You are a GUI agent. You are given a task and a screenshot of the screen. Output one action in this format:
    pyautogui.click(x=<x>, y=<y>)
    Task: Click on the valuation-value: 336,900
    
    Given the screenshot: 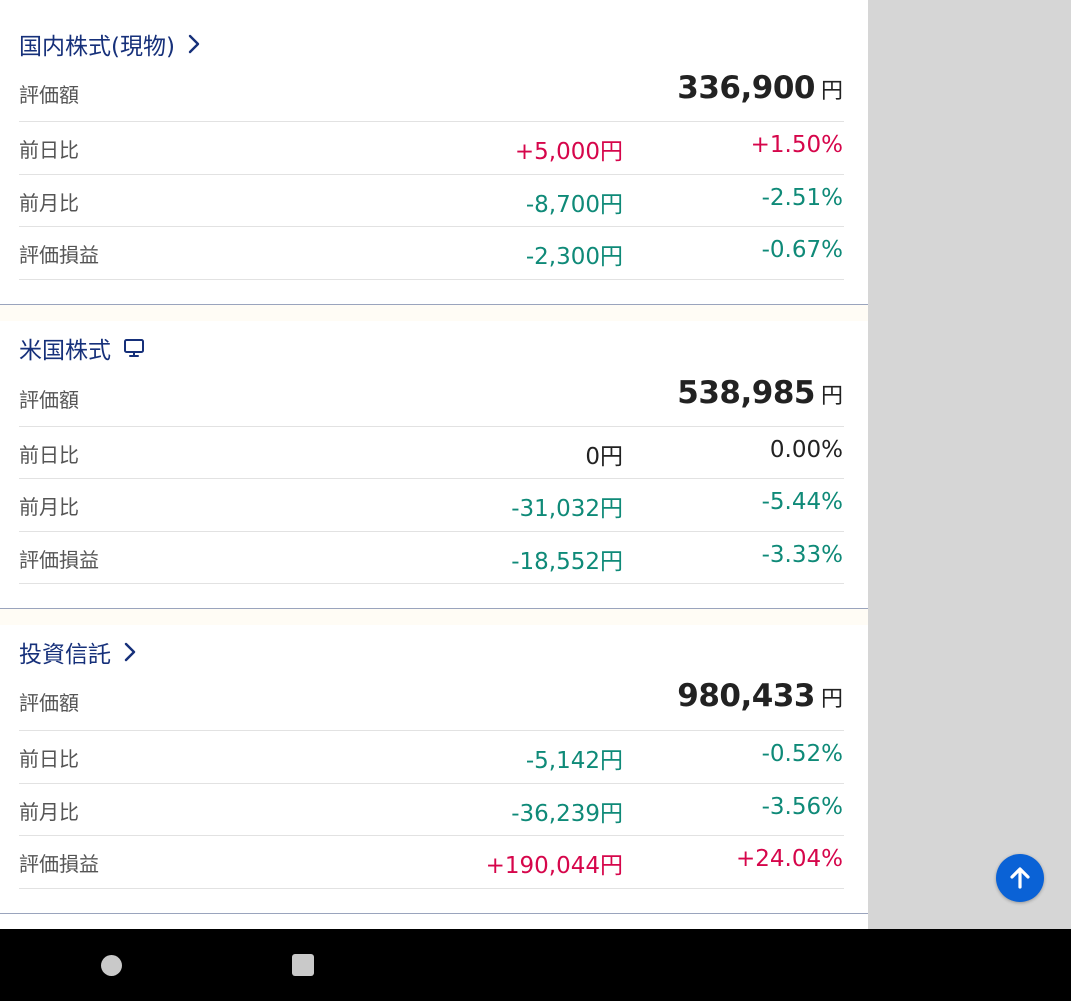 What is the action you would take?
    pyautogui.click(x=746, y=88)
    